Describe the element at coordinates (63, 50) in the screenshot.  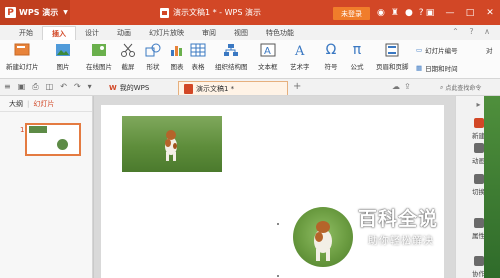
I see `picture-icon` at that location.